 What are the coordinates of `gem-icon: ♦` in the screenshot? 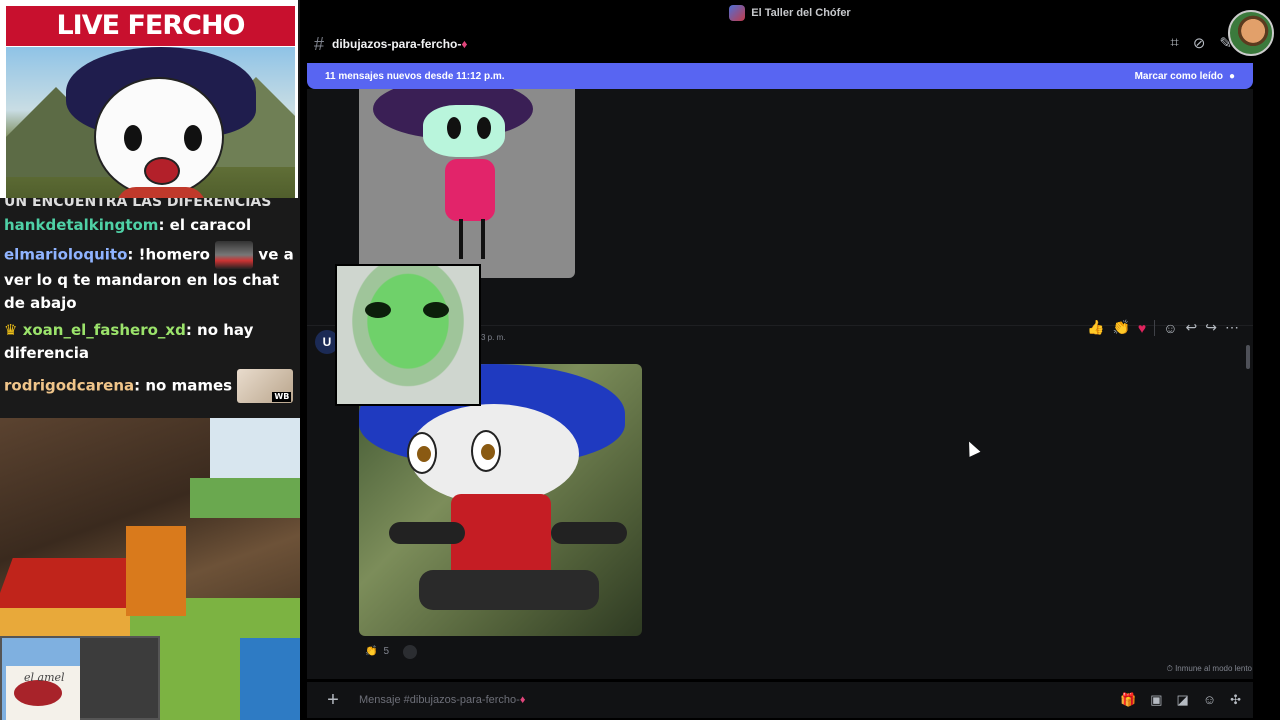 It's located at (464, 44).